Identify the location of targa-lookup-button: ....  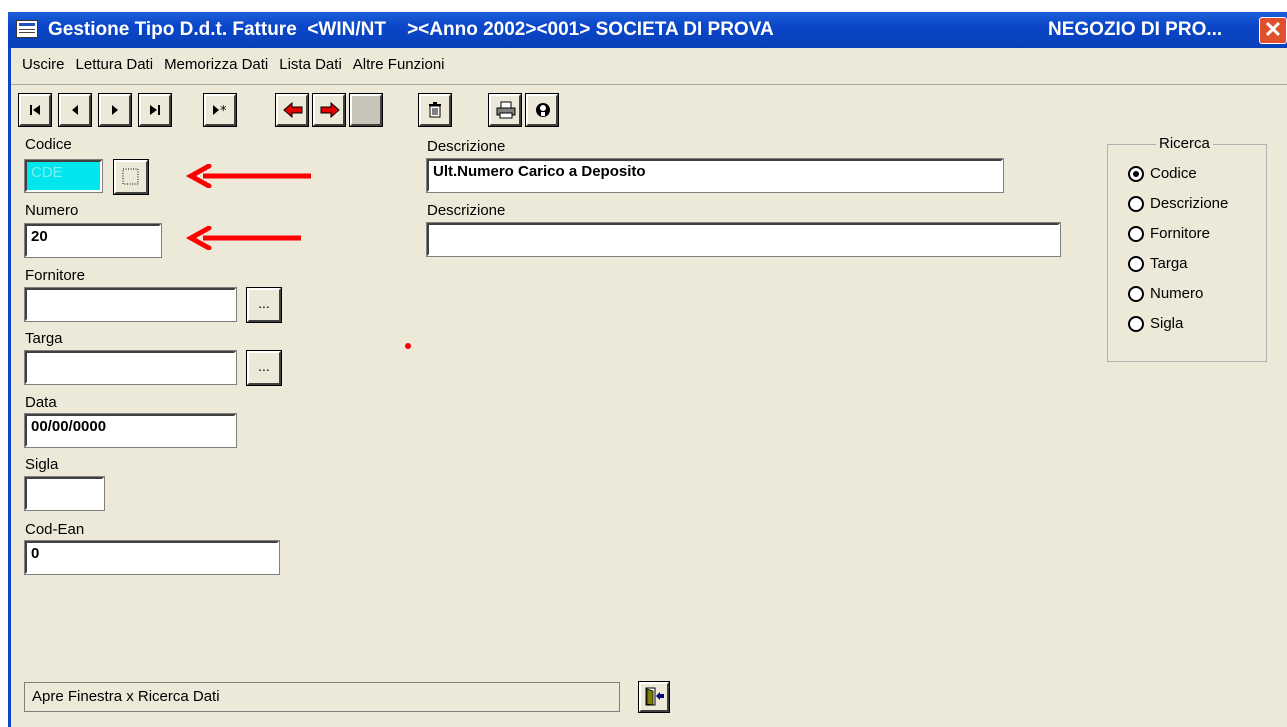
(264, 368).